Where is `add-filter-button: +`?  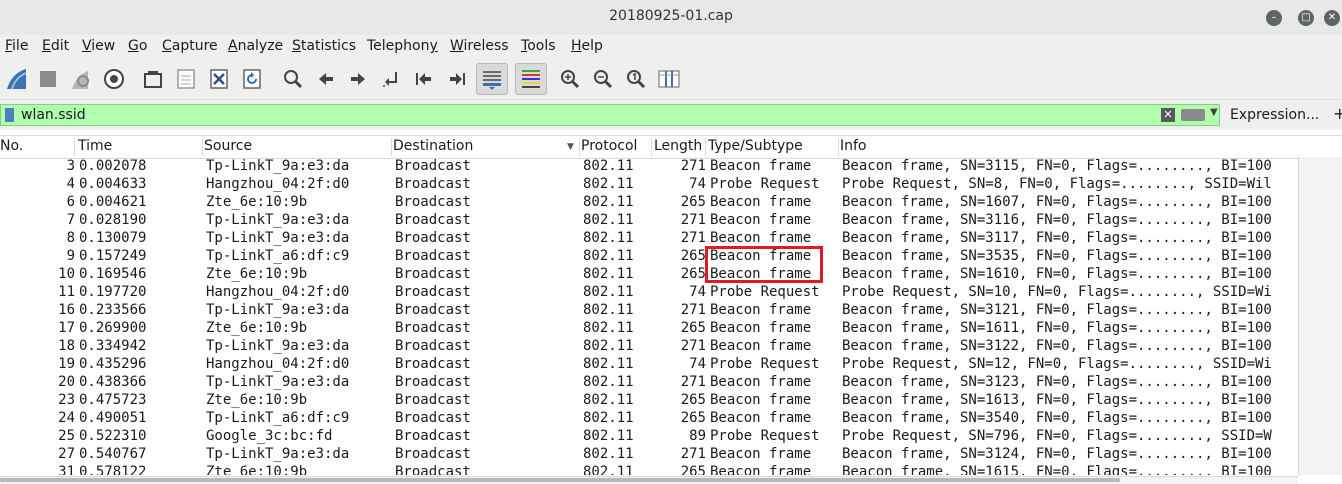 add-filter-button: + is located at coordinates (1337, 113).